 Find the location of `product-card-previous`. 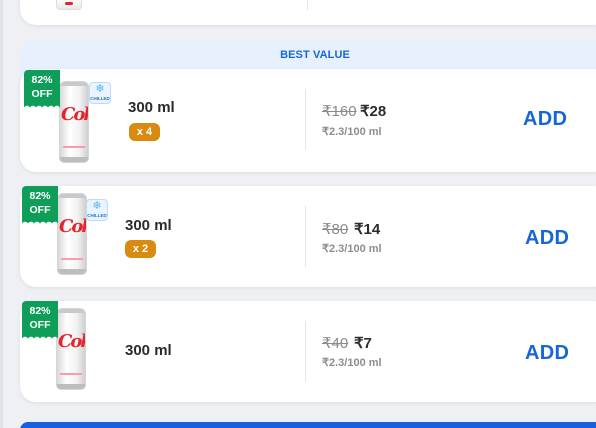

product-card-previous is located at coordinates (308, 12).